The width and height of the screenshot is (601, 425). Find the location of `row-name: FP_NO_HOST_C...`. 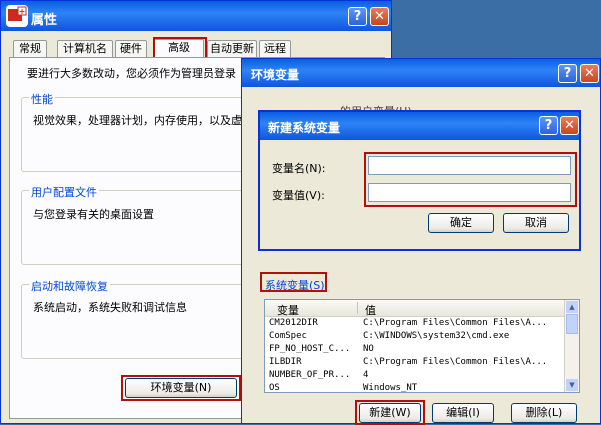

row-name: FP_NO_HOST_C... is located at coordinates (310, 349).